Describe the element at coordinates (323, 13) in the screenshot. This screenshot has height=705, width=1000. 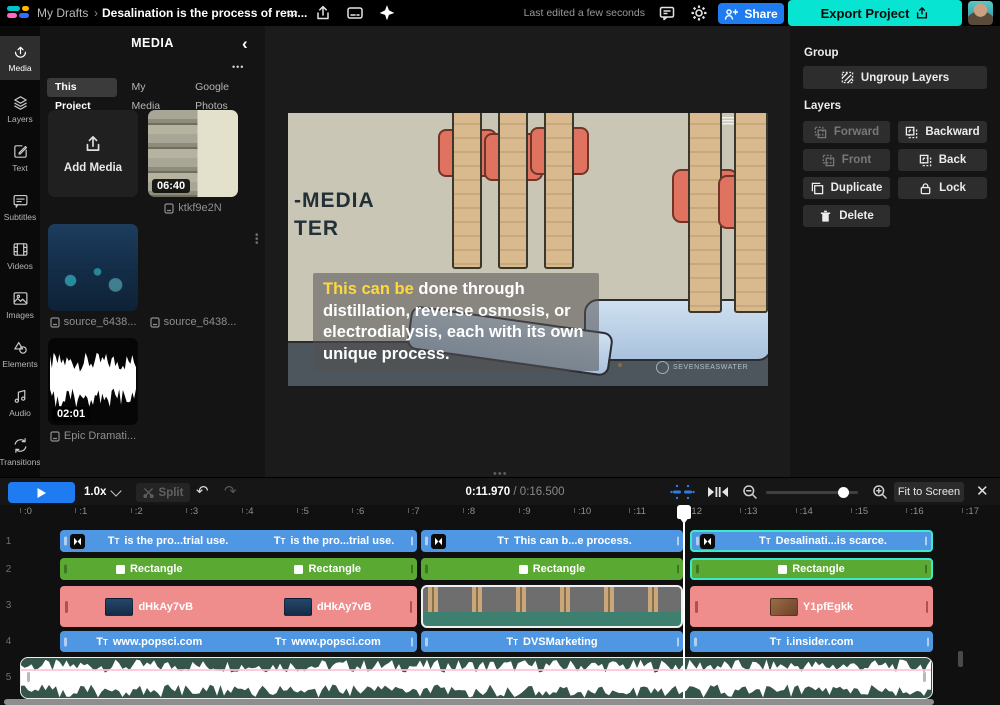
I see `upload-icon` at that location.